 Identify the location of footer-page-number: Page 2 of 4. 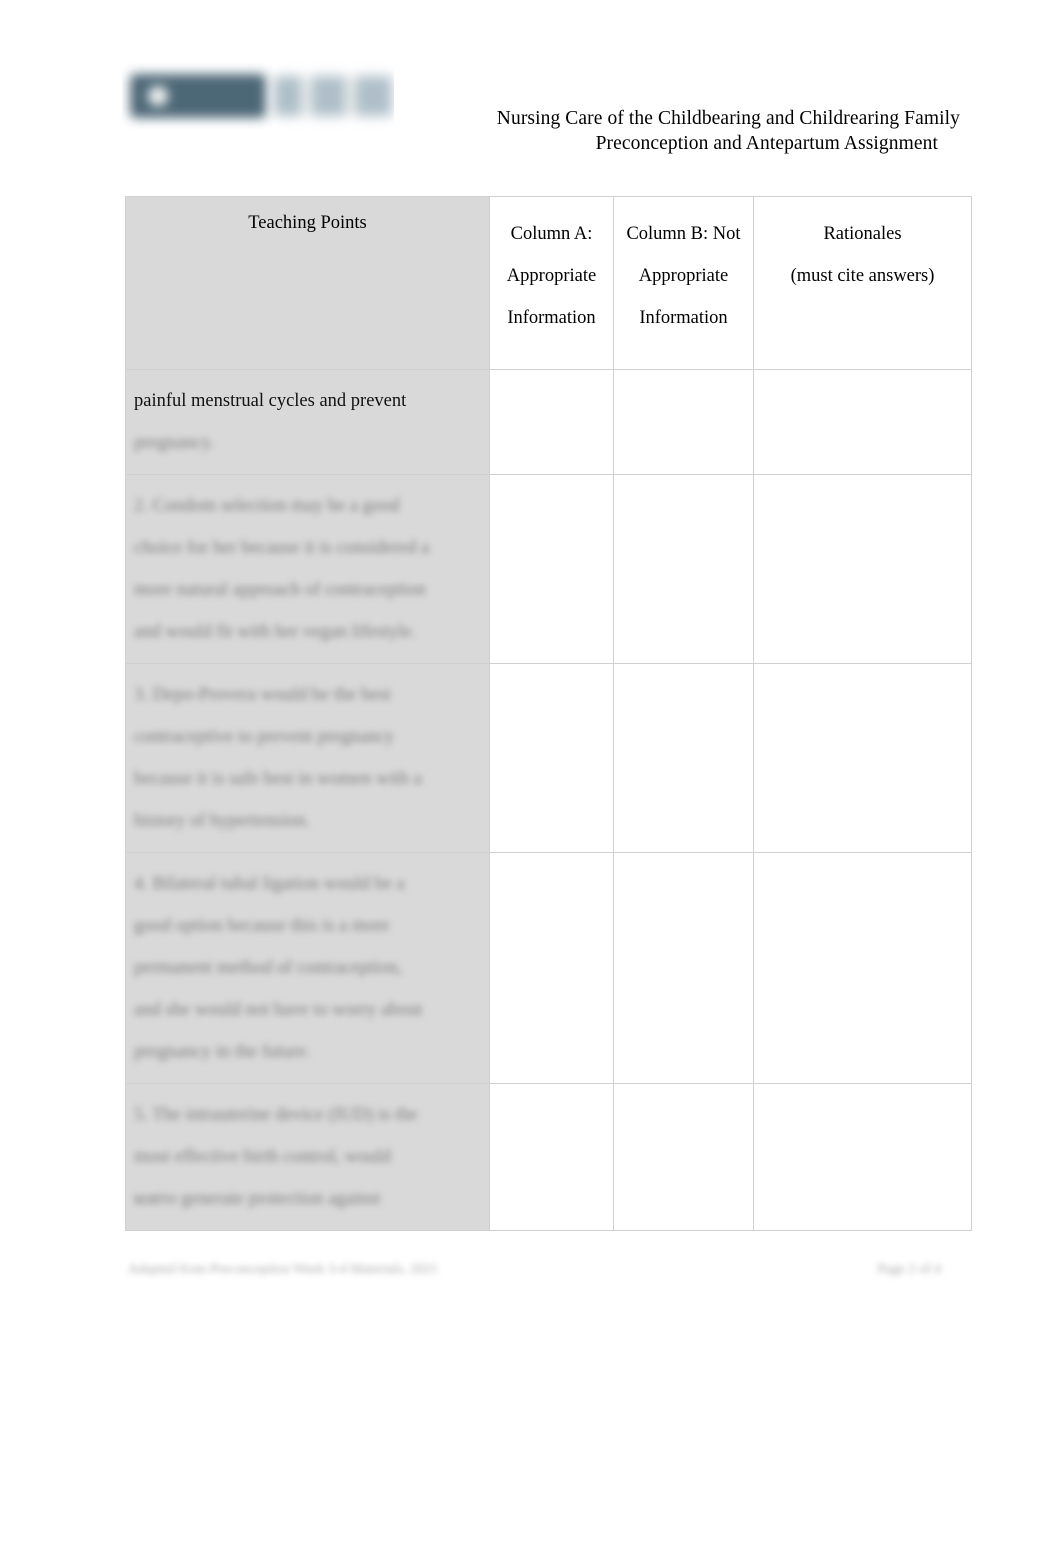
(909, 1269).